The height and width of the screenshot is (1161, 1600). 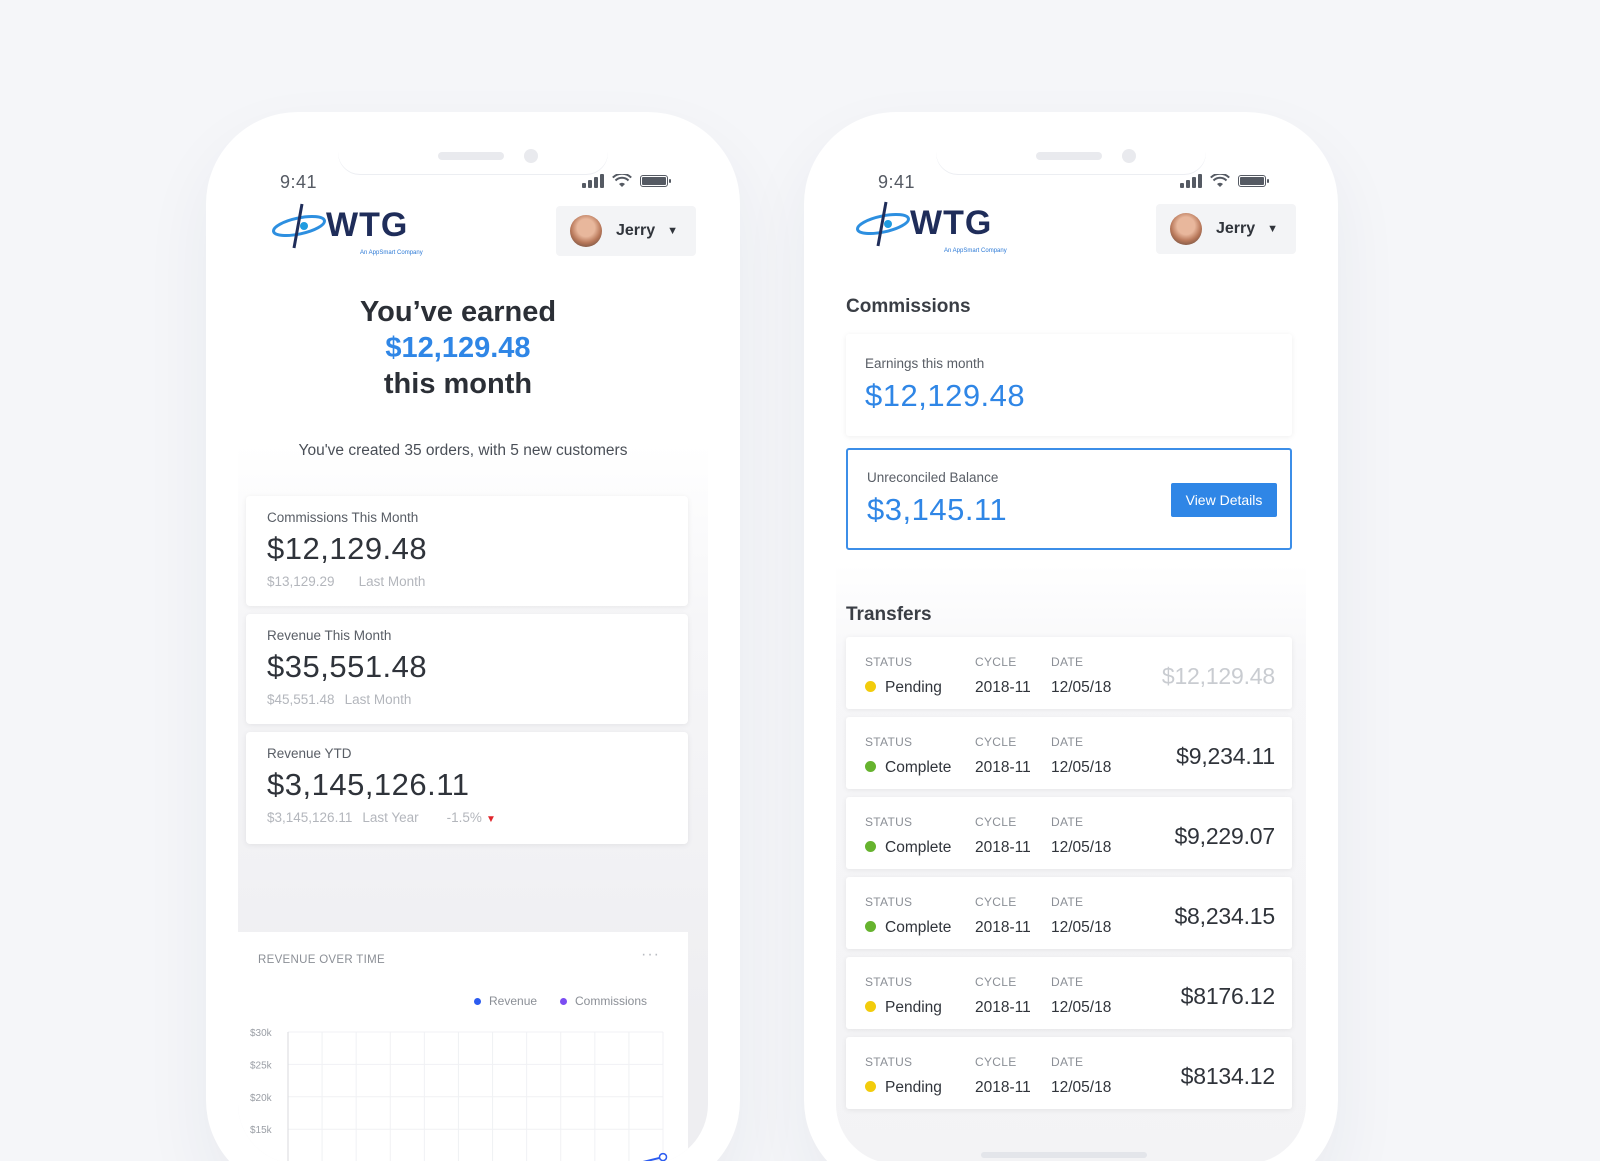 I want to click on home-indicator, so click(x=1064, y=1155).